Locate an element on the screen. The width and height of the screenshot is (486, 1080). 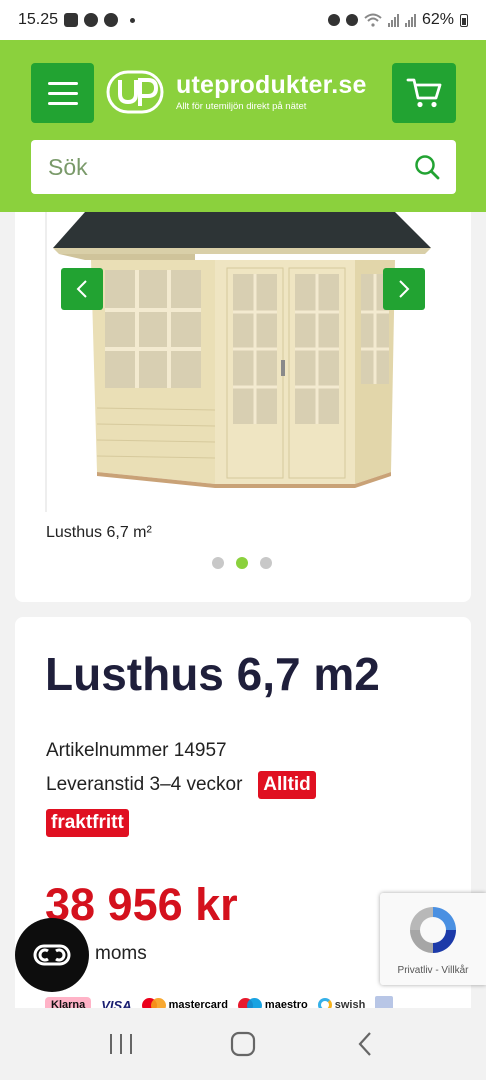
gallery-next-button is located at coordinates (404, 289).